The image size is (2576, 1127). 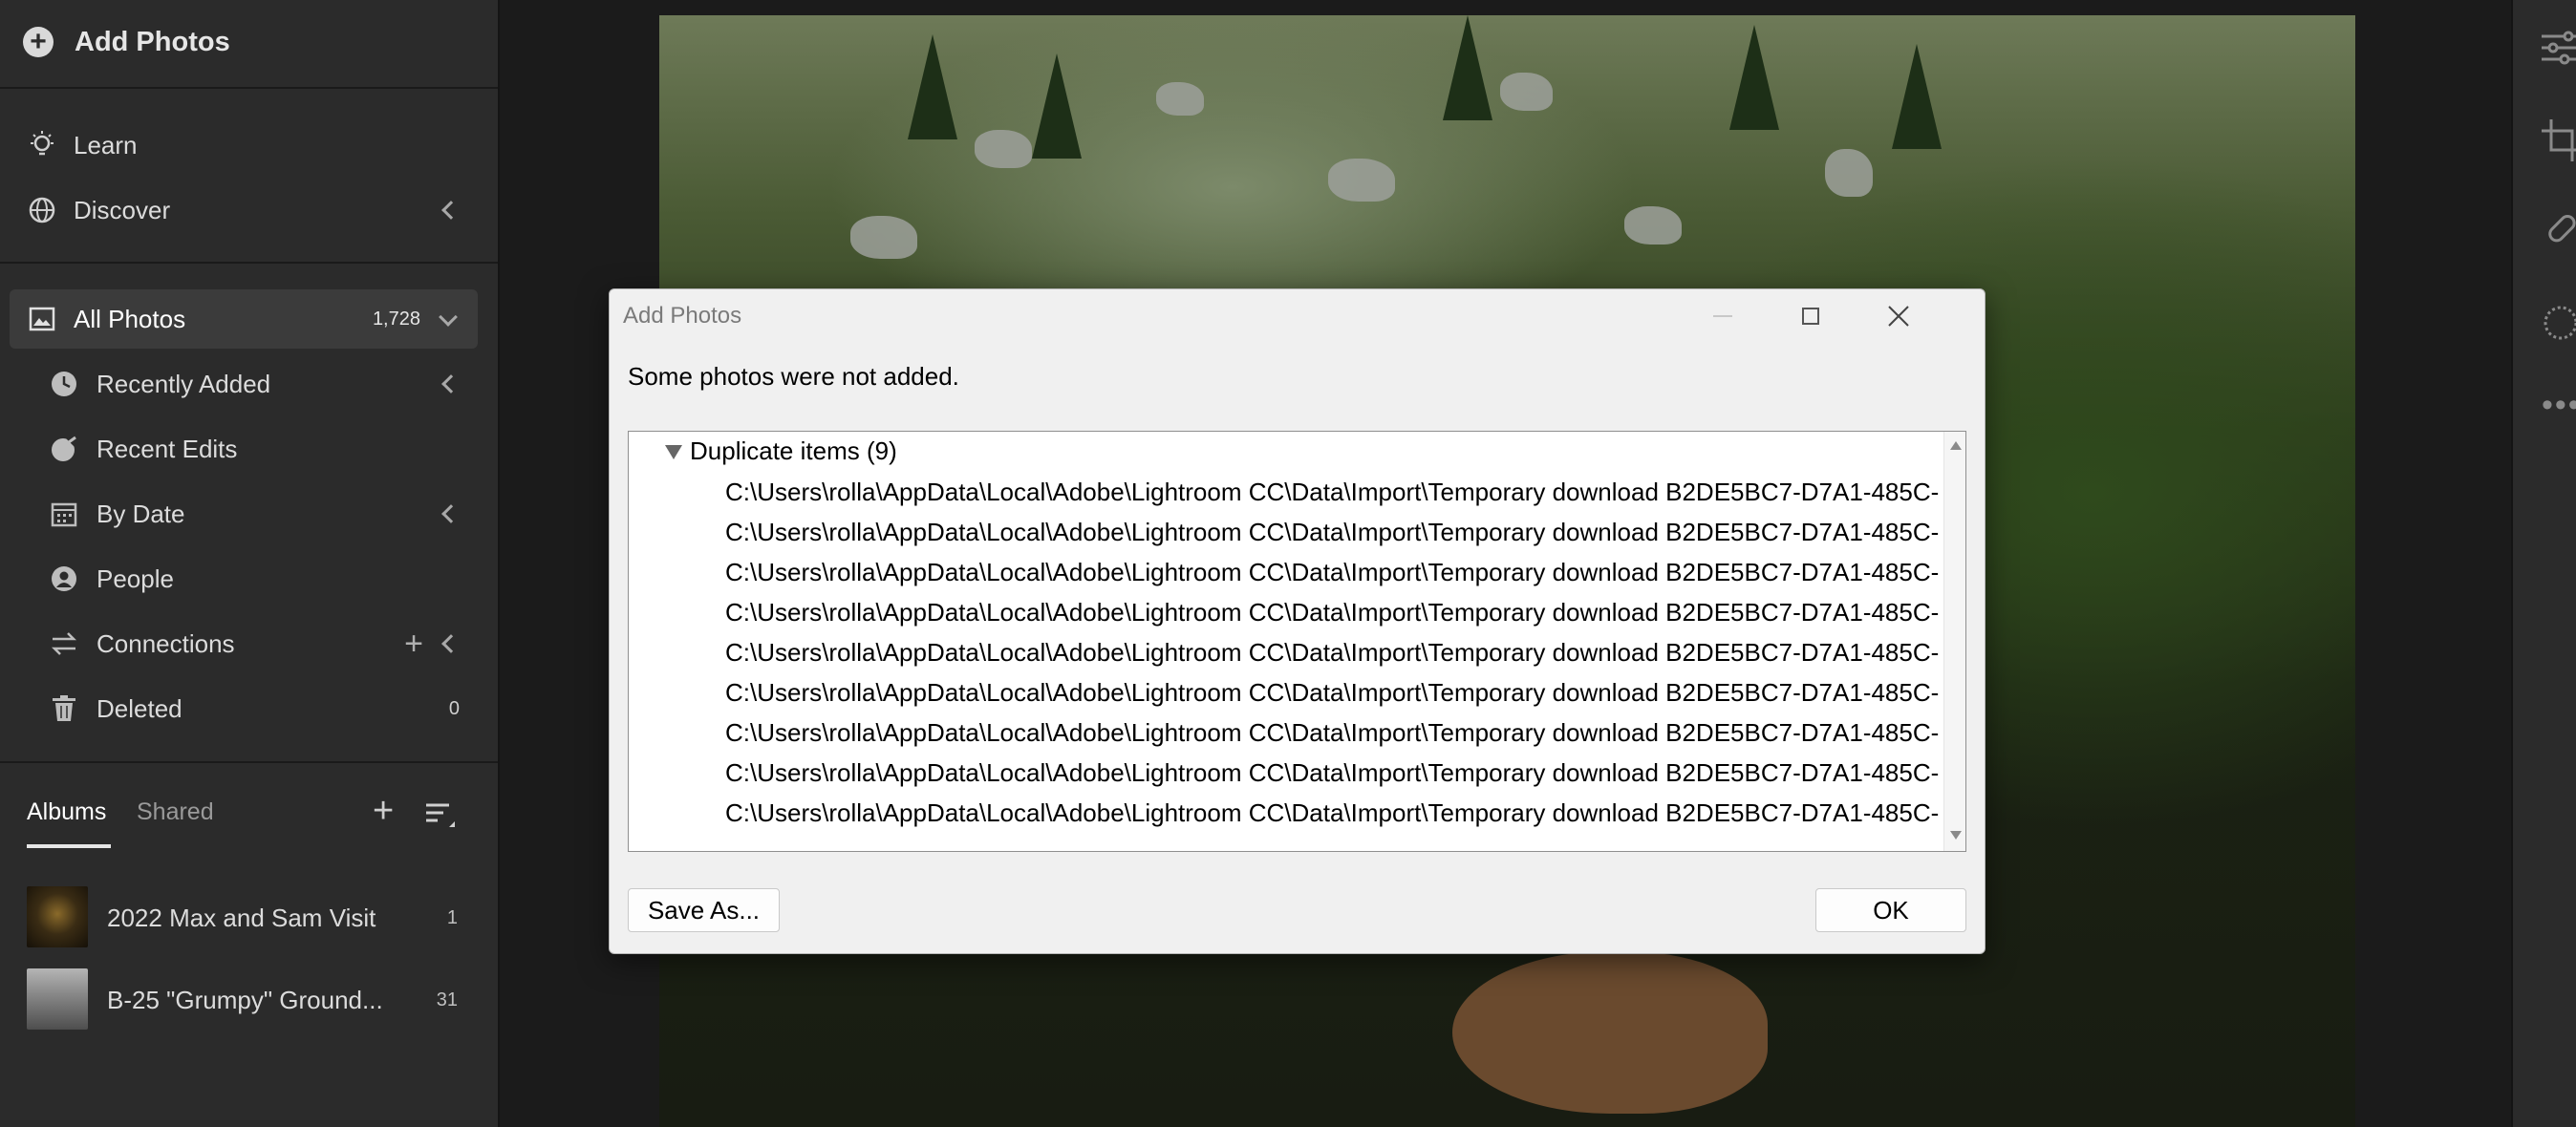 What do you see at coordinates (396, 319) in the screenshot?
I see `photo-count: 1,728` at bounding box center [396, 319].